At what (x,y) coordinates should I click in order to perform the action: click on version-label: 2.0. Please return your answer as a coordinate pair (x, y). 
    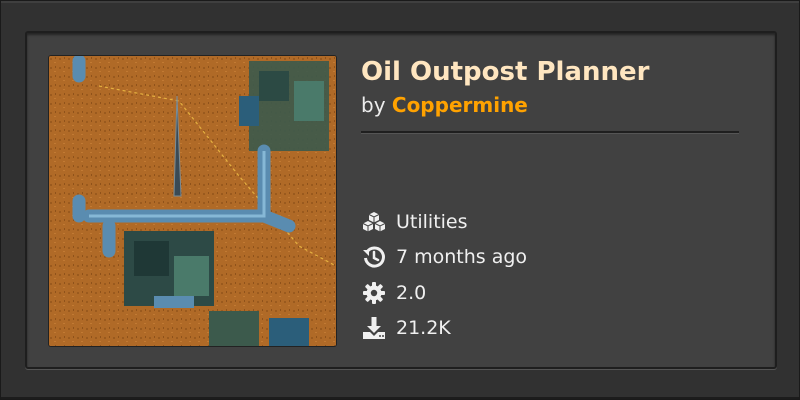
    Looking at the image, I should click on (411, 293).